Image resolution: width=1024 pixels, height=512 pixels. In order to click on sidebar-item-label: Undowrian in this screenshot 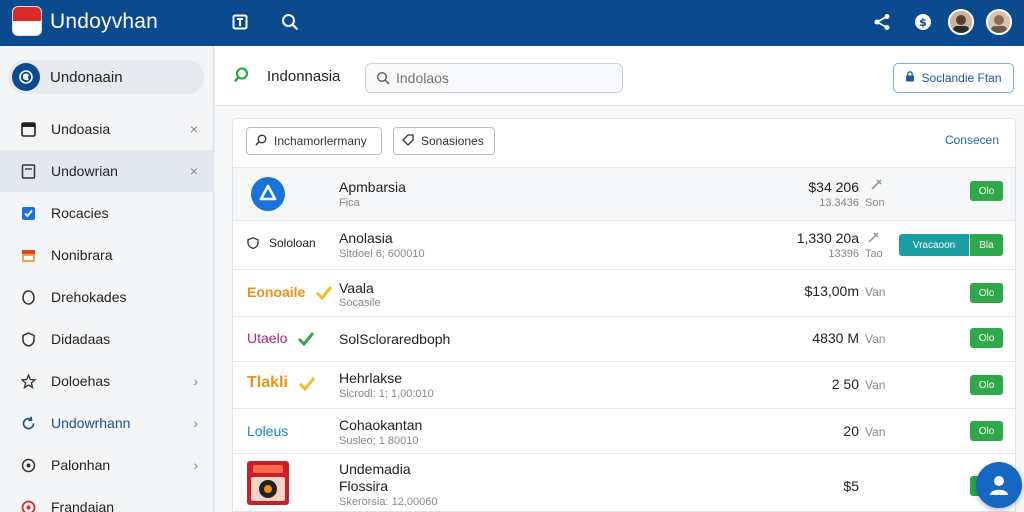, I will do `click(84, 171)`.